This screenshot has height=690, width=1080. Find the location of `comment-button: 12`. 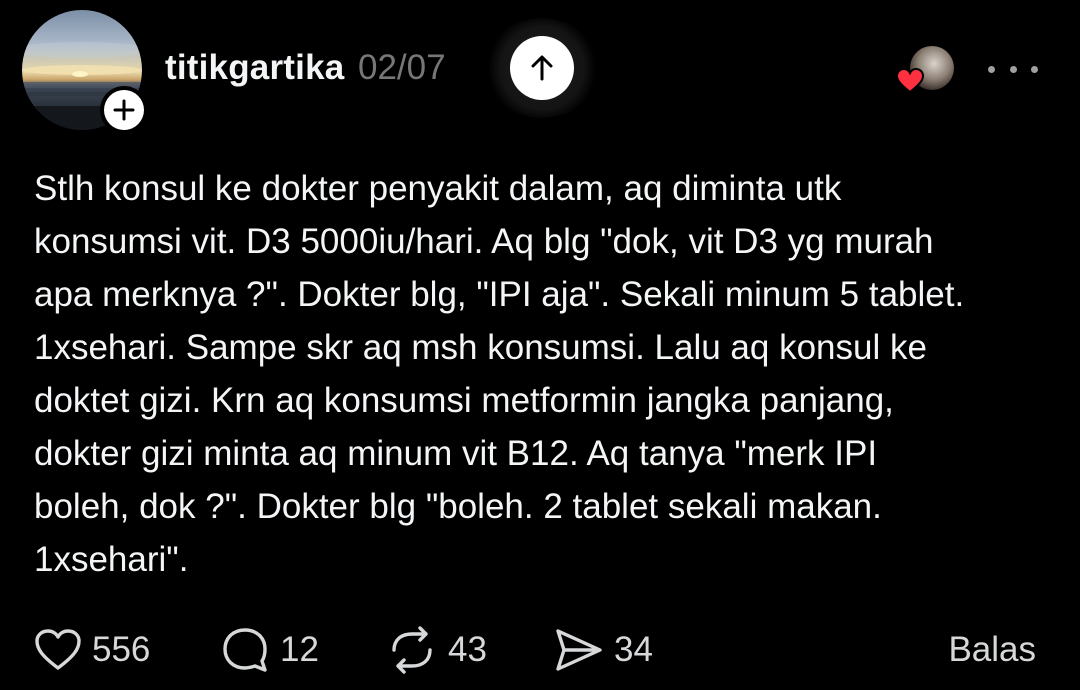

comment-button: 12 is located at coordinates (269, 650).